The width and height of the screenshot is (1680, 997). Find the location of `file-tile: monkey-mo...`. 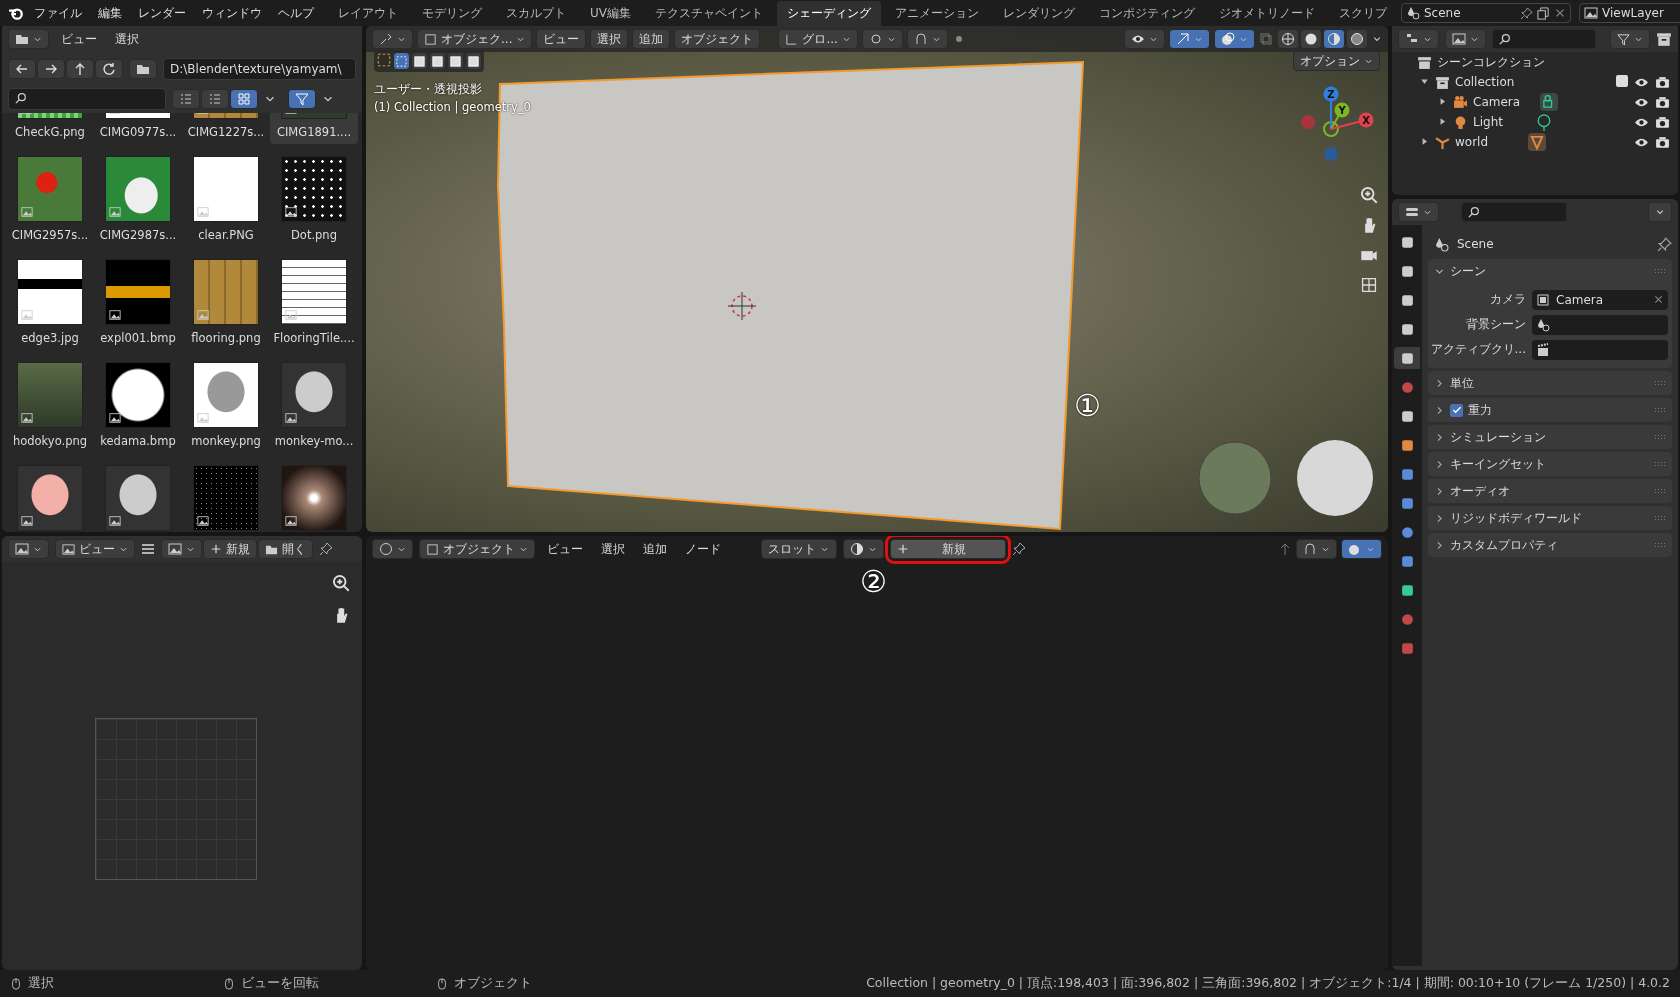

file-tile: monkey-mo... is located at coordinates (314, 405).